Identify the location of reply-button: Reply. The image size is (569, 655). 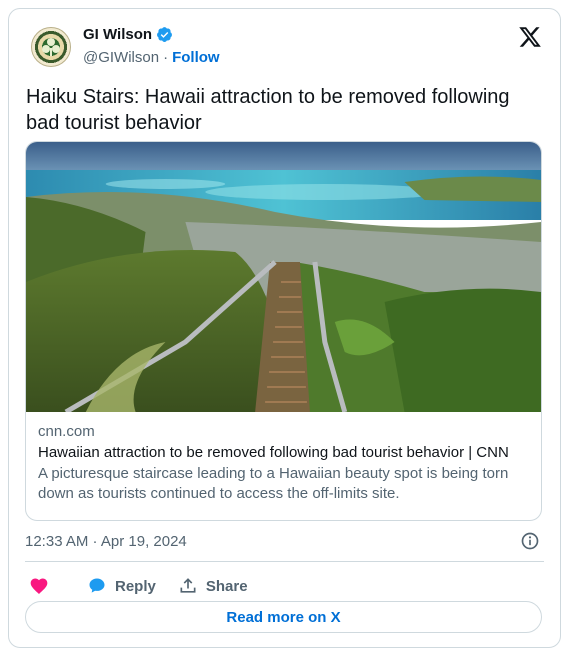
(121, 586).